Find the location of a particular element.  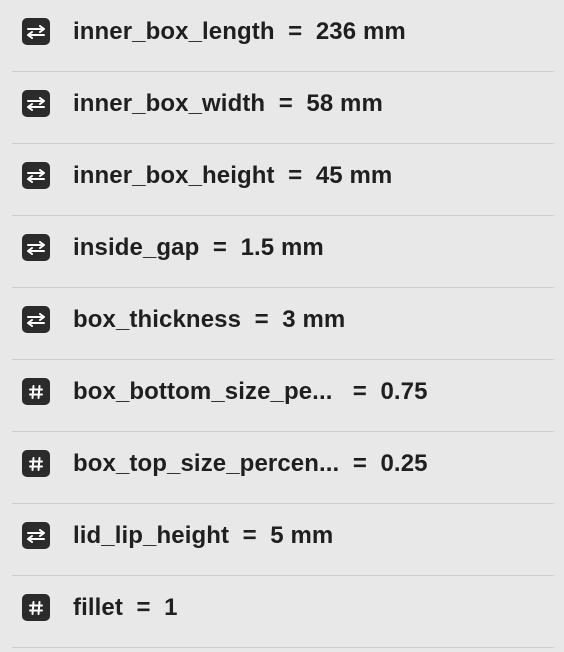

parameter-row-box-thickness: box_thickness = 3 mm is located at coordinates (283, 324).